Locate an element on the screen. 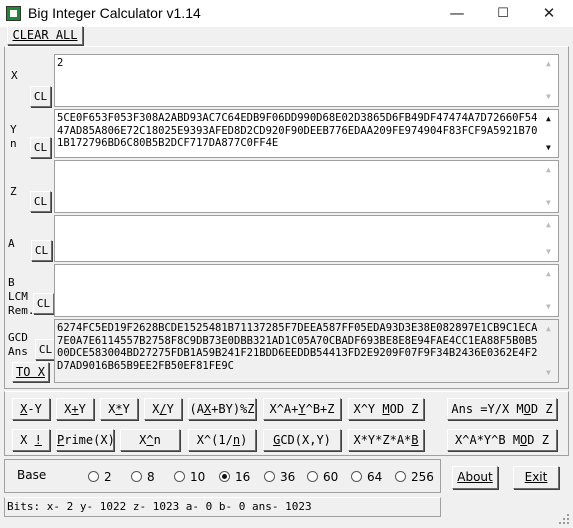 Image resolution: width=573 pixels, height=528 pixels. xa-yb-z-button: X^A+Y^B+Z is located at coordinates (302, 409).